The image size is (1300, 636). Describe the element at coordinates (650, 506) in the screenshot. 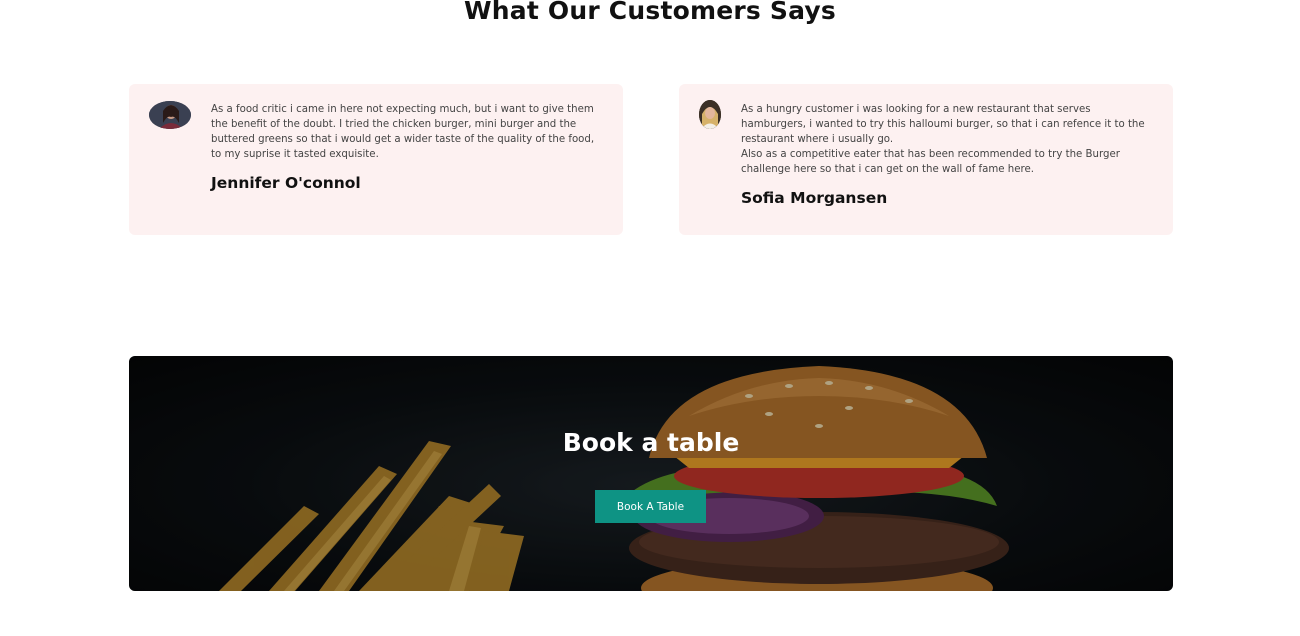

I see `book-table-button: Book A Table` at that location.